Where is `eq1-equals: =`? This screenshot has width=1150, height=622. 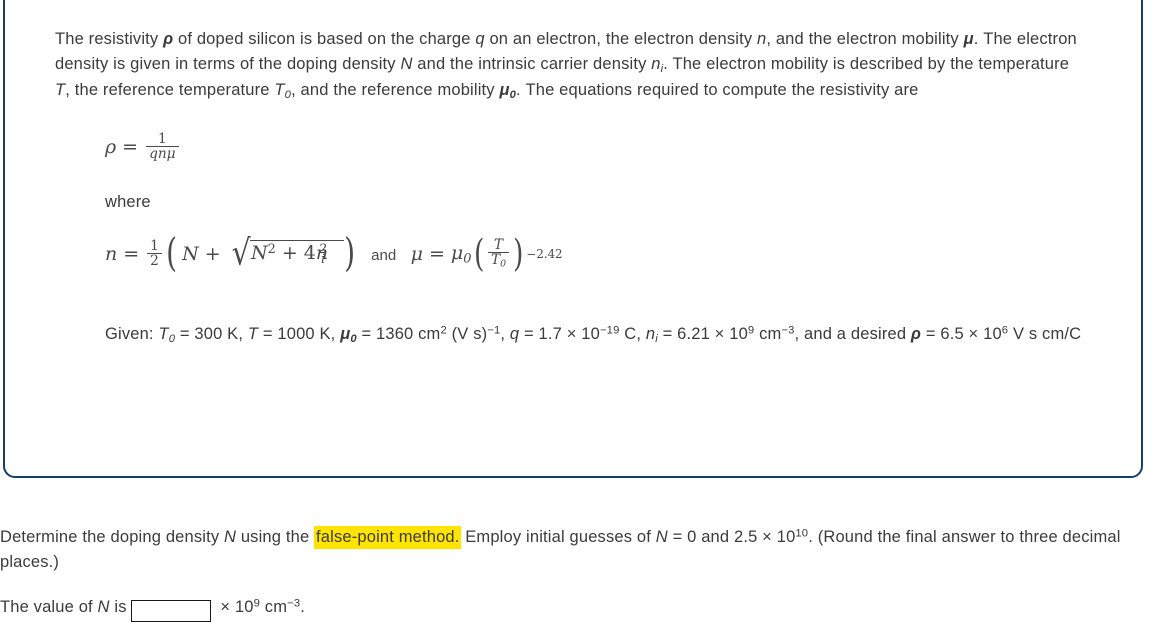
eq1-equals: = is located at coordinates (130, 146).